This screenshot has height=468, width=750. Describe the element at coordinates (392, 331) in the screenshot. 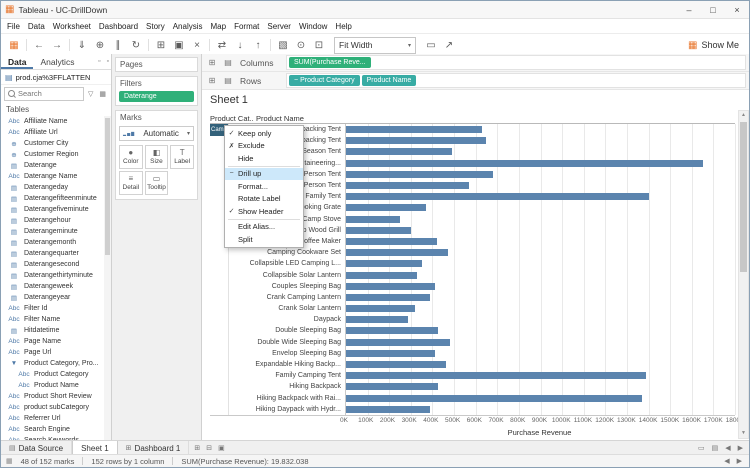

I see `bar-double-sleeping-bag` at that location.